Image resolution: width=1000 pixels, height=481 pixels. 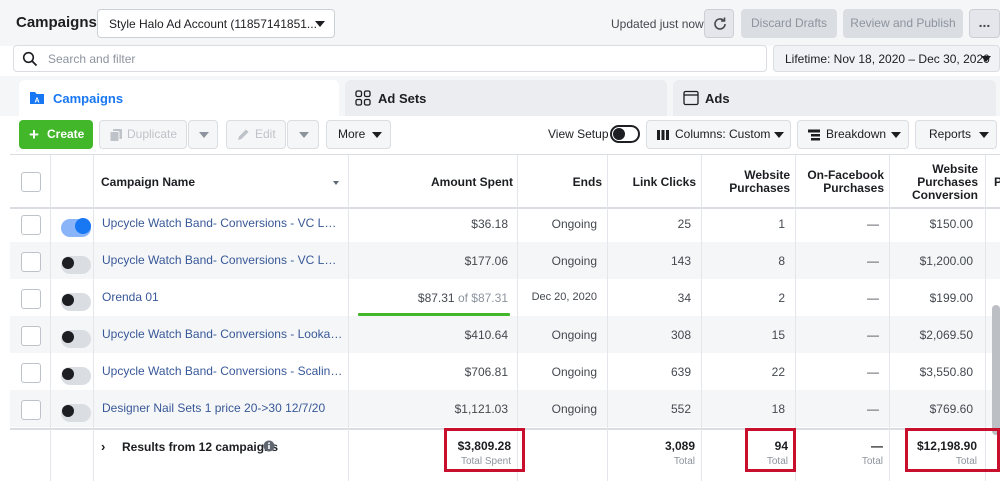 What do you see at coordinates (436, 298) in the screenshot?
I see `amount-spent-value: $87.31` at bounding box center [436, 298].